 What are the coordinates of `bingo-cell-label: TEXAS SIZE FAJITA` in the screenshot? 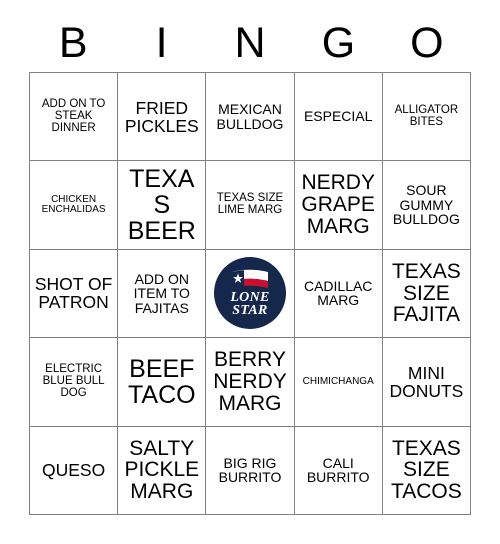 It's located at (426, 293).